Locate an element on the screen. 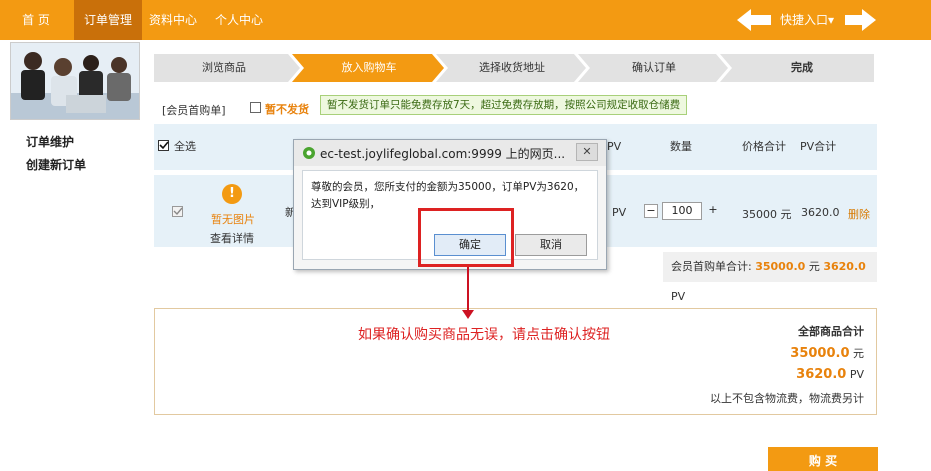  sidebar-order-maintenance: 订单维护 is located at coordinates (50, 141).